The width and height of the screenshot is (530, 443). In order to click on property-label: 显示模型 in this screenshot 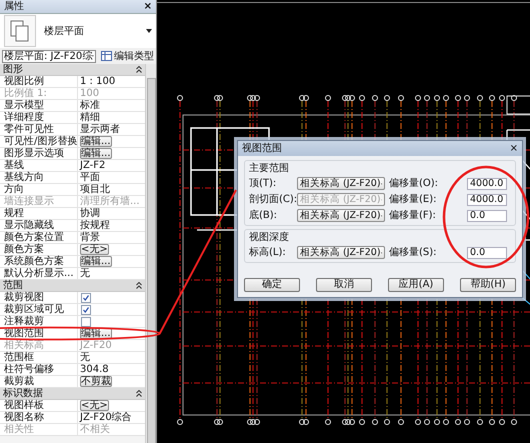, I will do `click(39, 105)`.